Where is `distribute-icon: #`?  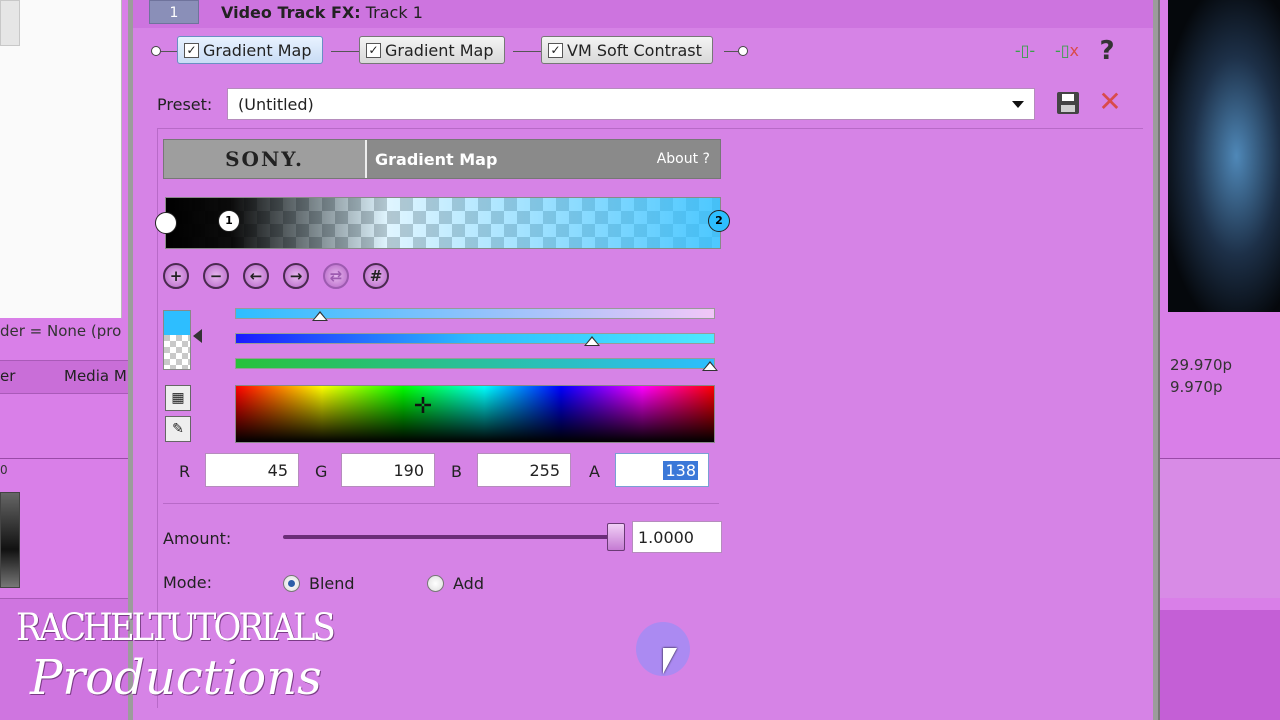 distribute-icon: # is located at coordinates (376, 276).